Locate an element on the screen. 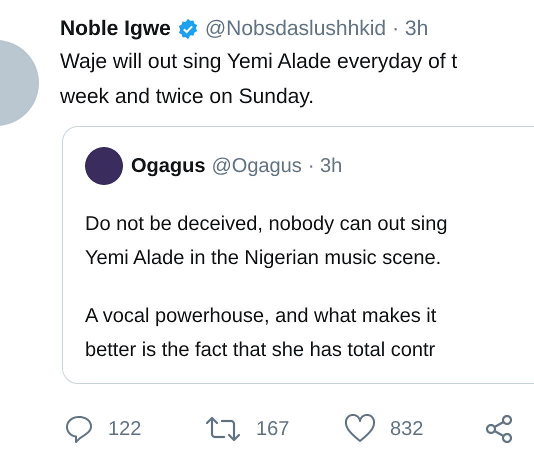 This screenshot has width=534, height=459. retweet-icon is located at coordinates (223, 429).